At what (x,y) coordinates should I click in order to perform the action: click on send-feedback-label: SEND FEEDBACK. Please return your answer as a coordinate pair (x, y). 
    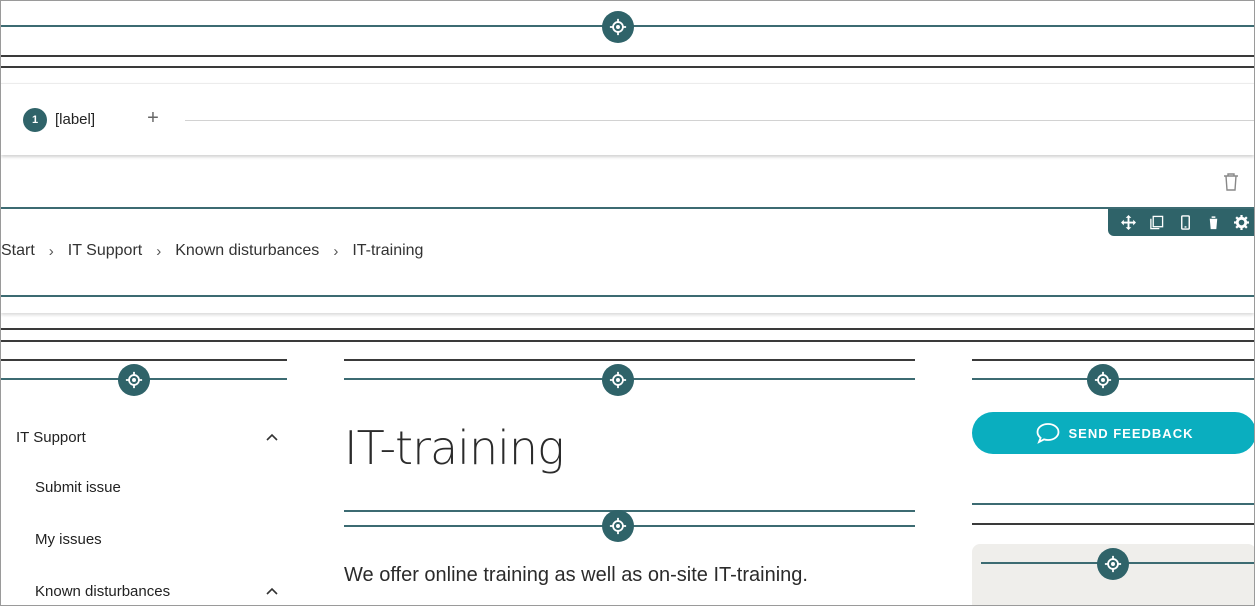
    Looking at the image, I should click on (1131, 433).